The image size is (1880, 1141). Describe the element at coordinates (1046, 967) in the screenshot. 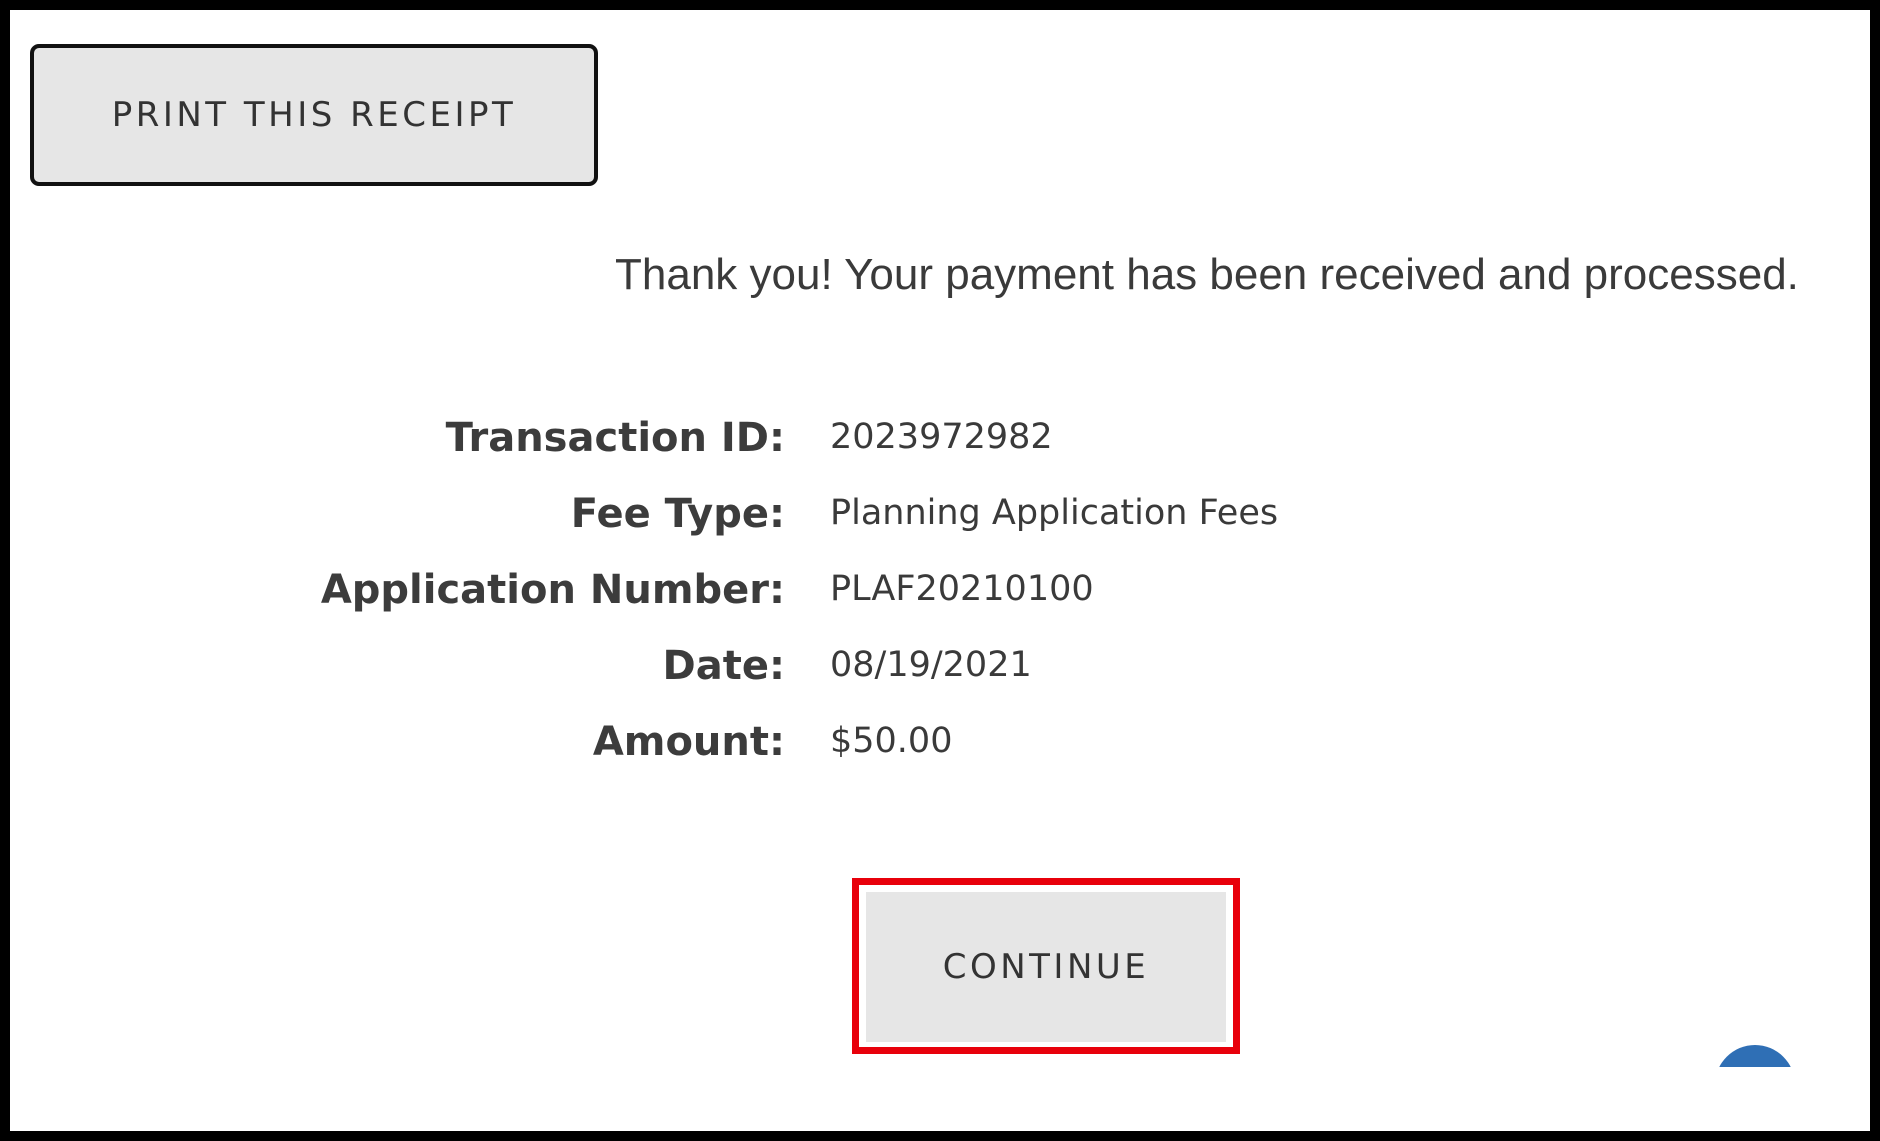

I see `continue-button: CONTINUE` at that location.